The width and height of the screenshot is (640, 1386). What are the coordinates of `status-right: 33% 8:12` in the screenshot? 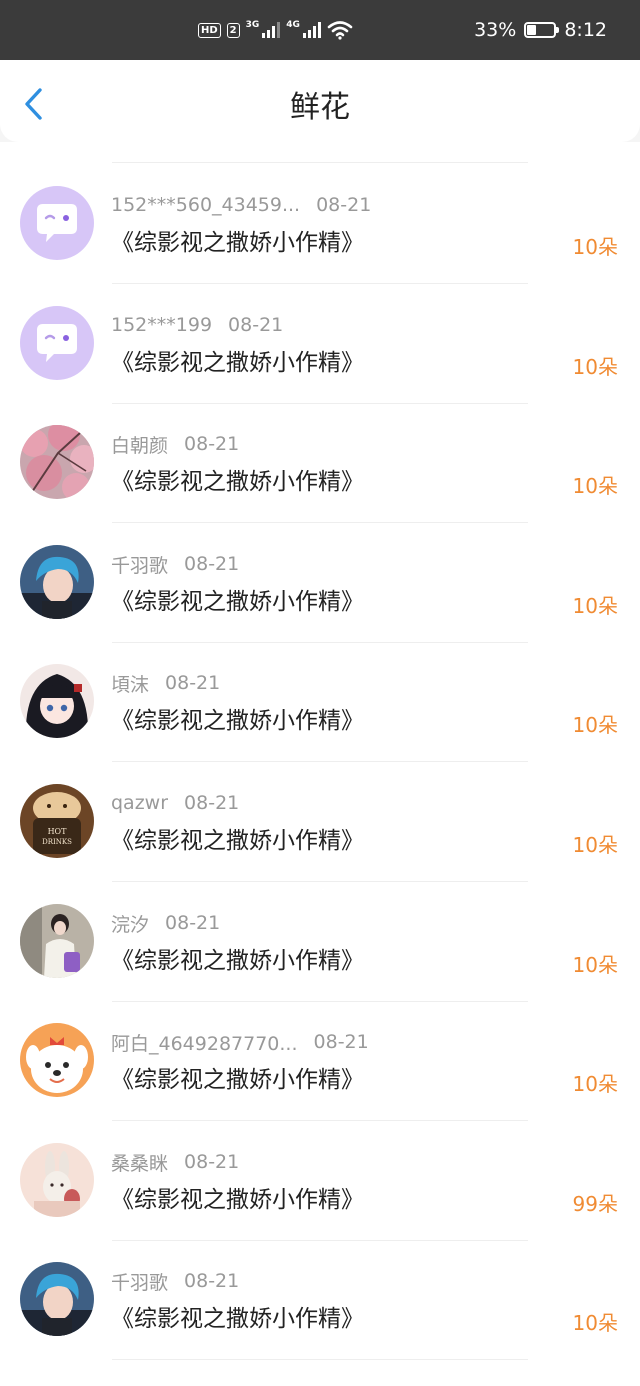 It's located at (540, 30).